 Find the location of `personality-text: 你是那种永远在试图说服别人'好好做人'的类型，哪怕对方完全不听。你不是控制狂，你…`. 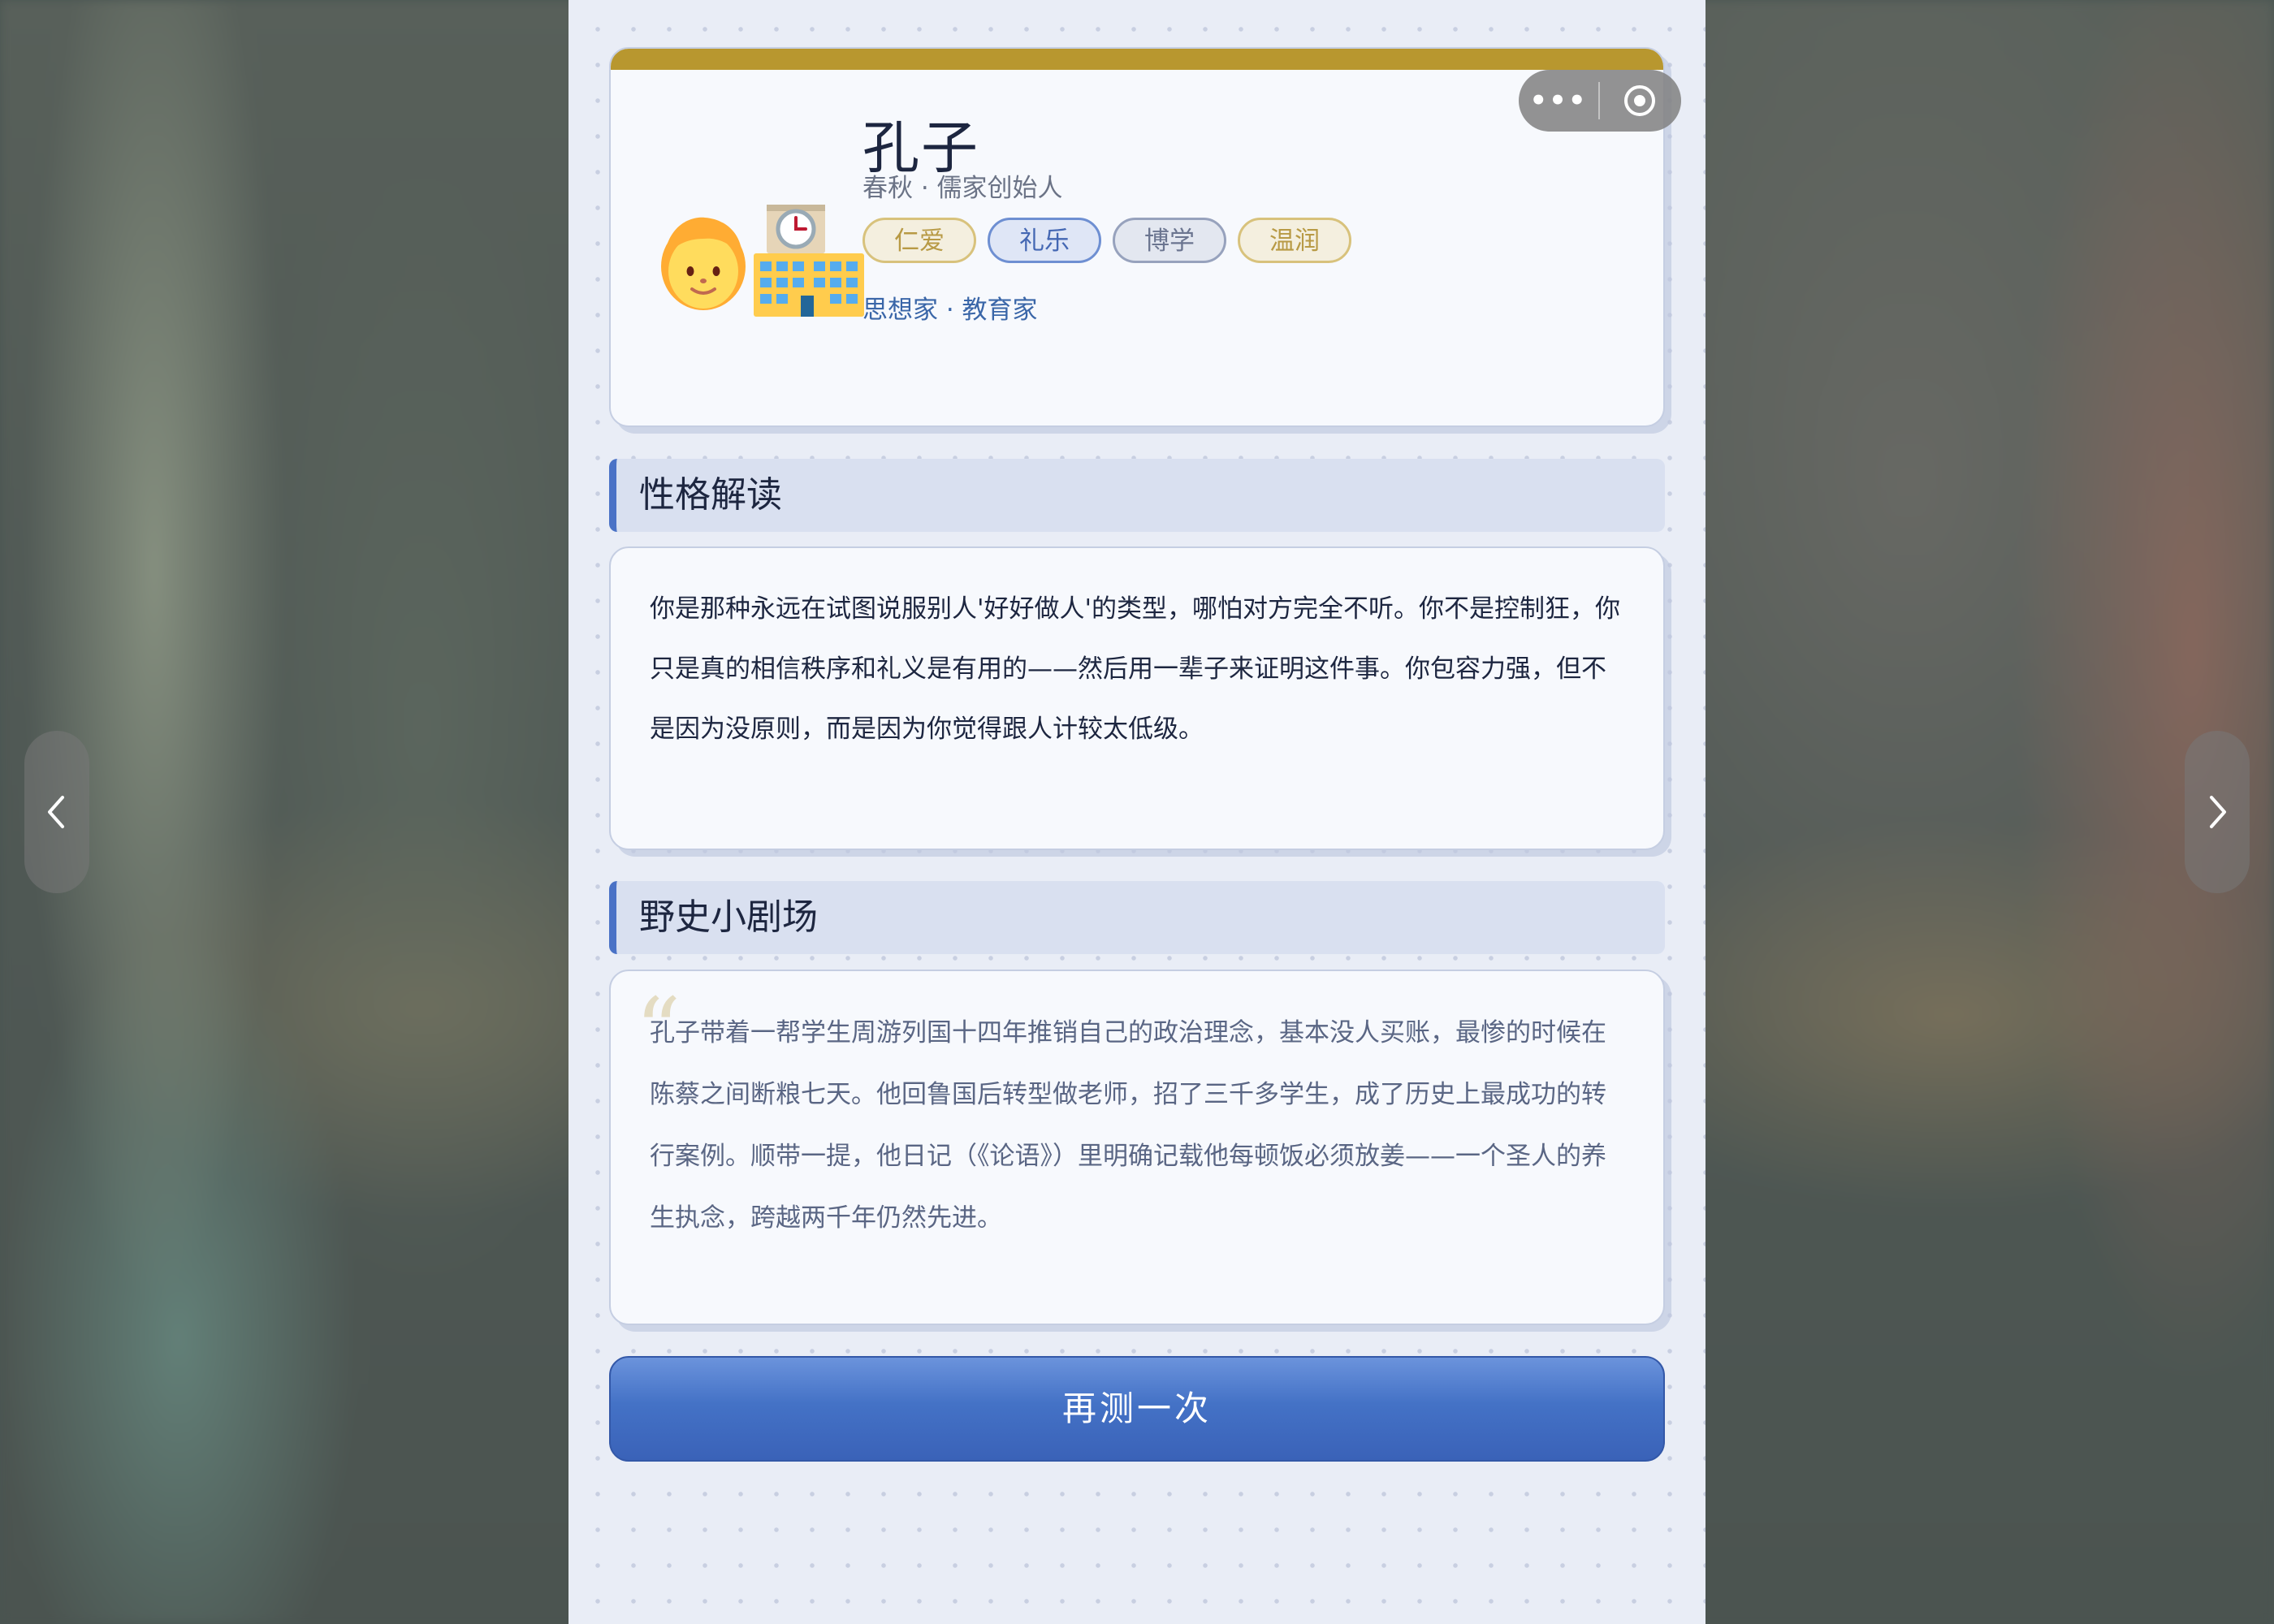

personality-text: 你是那种永远在试图说服别人'好好做人'的类型，哪怕对方完全不听。你不是控制狂，你… is located at coordinates (1136, 669).